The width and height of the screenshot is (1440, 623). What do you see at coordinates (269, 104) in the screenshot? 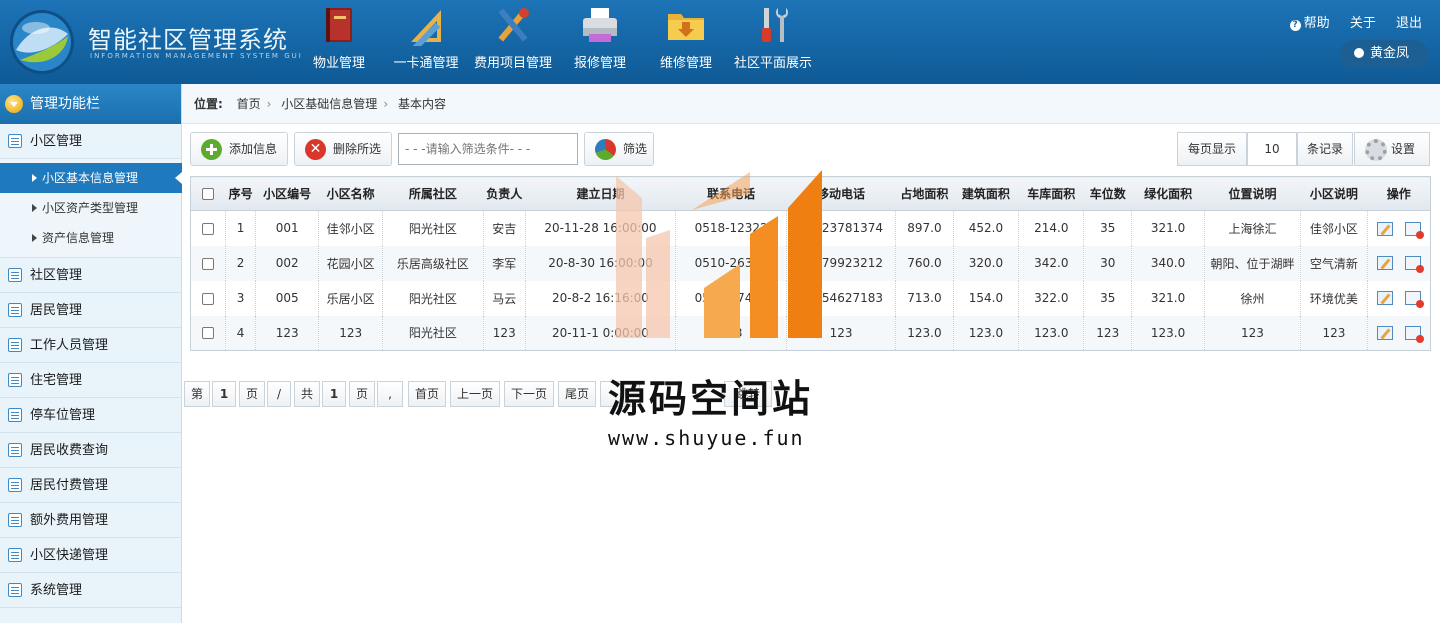
I see `chevron-right-icon: ›` at bounding box center [269, 104].